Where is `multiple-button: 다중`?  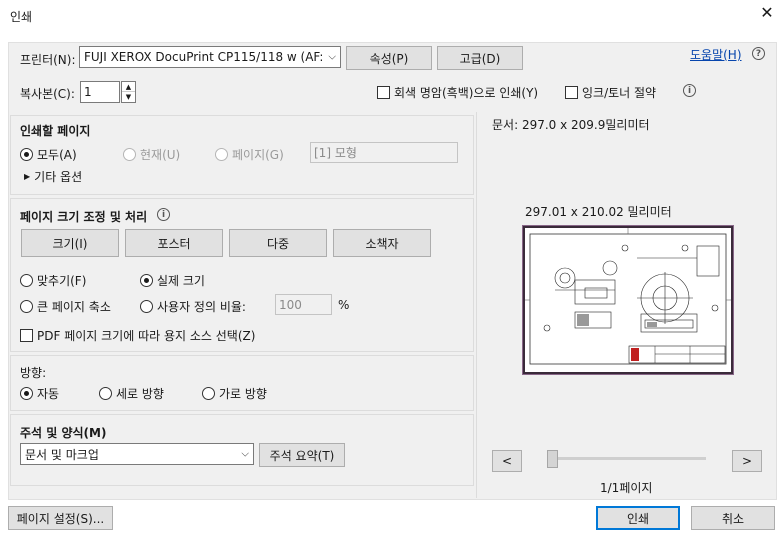
multiple-button: 다중 is located at coordinates (278, 243).